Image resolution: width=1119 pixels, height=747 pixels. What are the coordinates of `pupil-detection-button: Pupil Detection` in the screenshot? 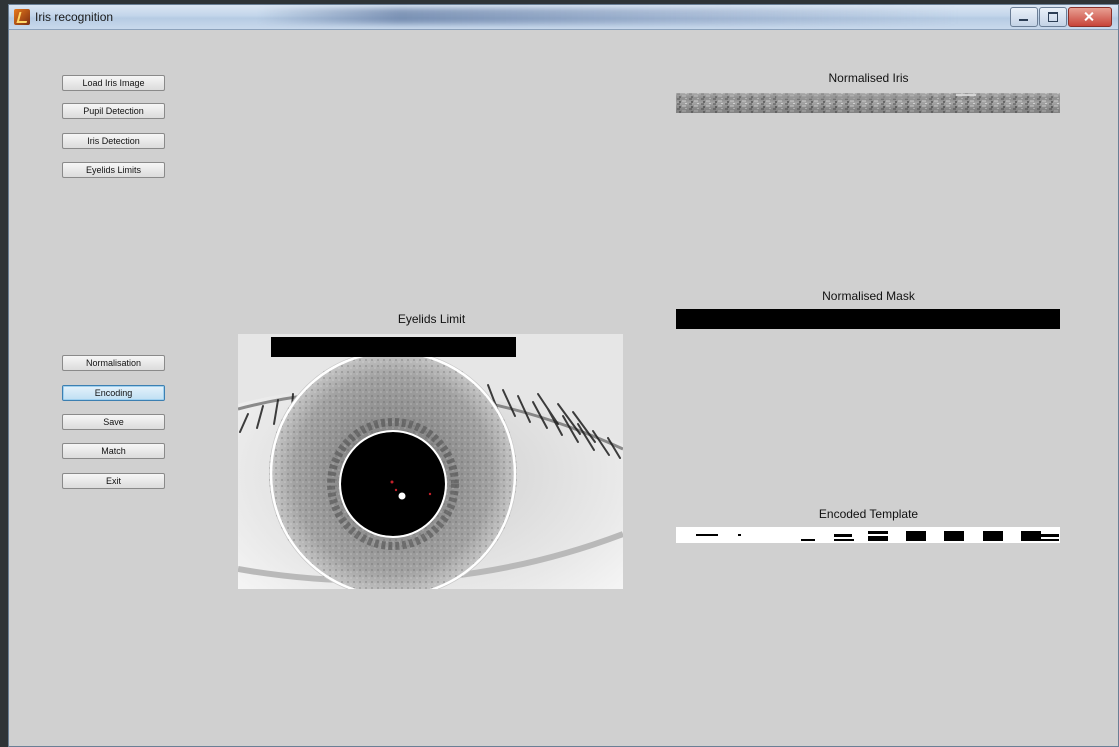 It's located at (113, 111).